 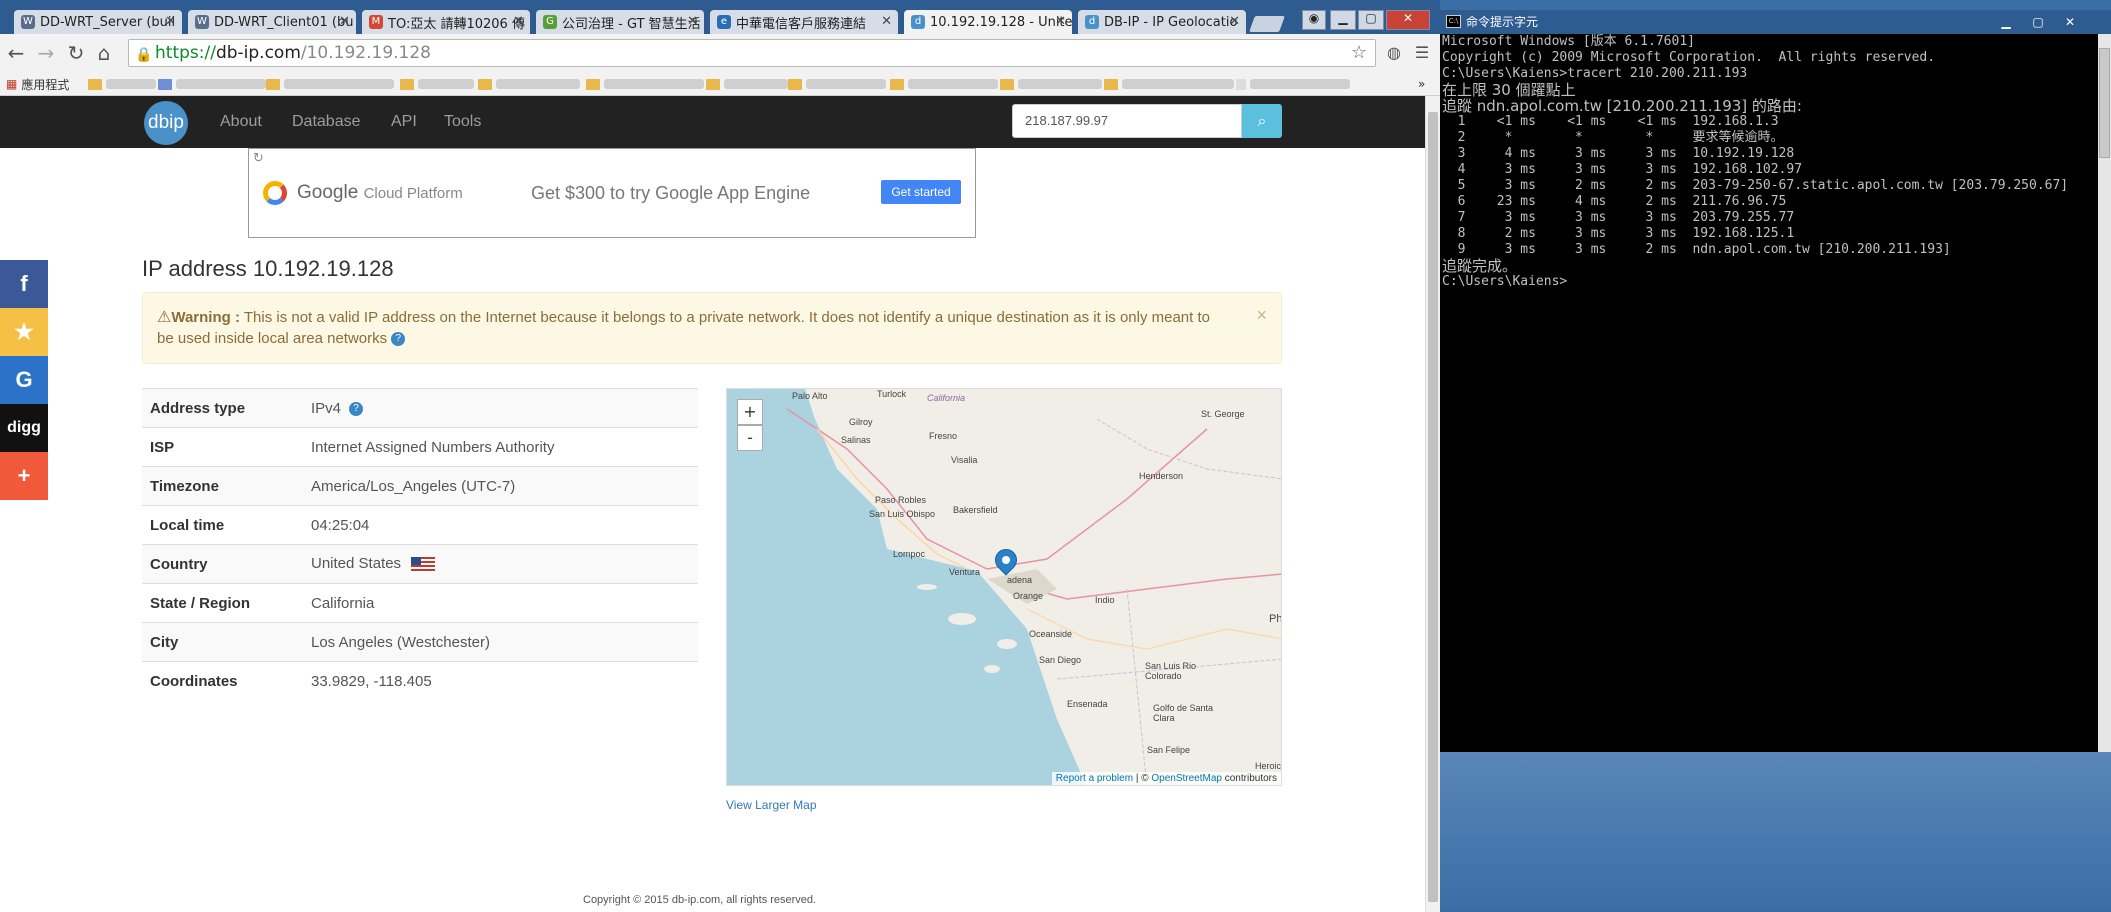 What do you see at coordinates (16, 53) in the screenshot?
I see `back-icon: ←` at bounding box center [16, 53].